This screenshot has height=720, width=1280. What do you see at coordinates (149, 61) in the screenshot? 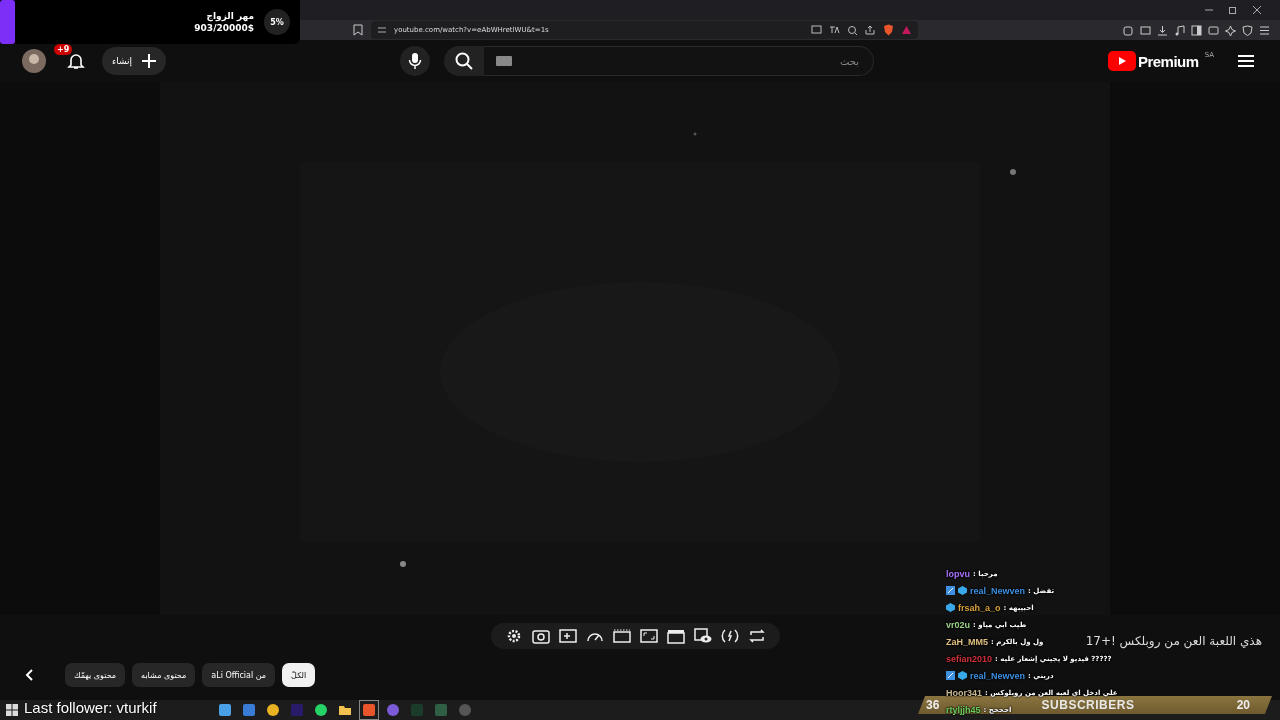
I see `plus-icon` at bounding box center [149, 61].